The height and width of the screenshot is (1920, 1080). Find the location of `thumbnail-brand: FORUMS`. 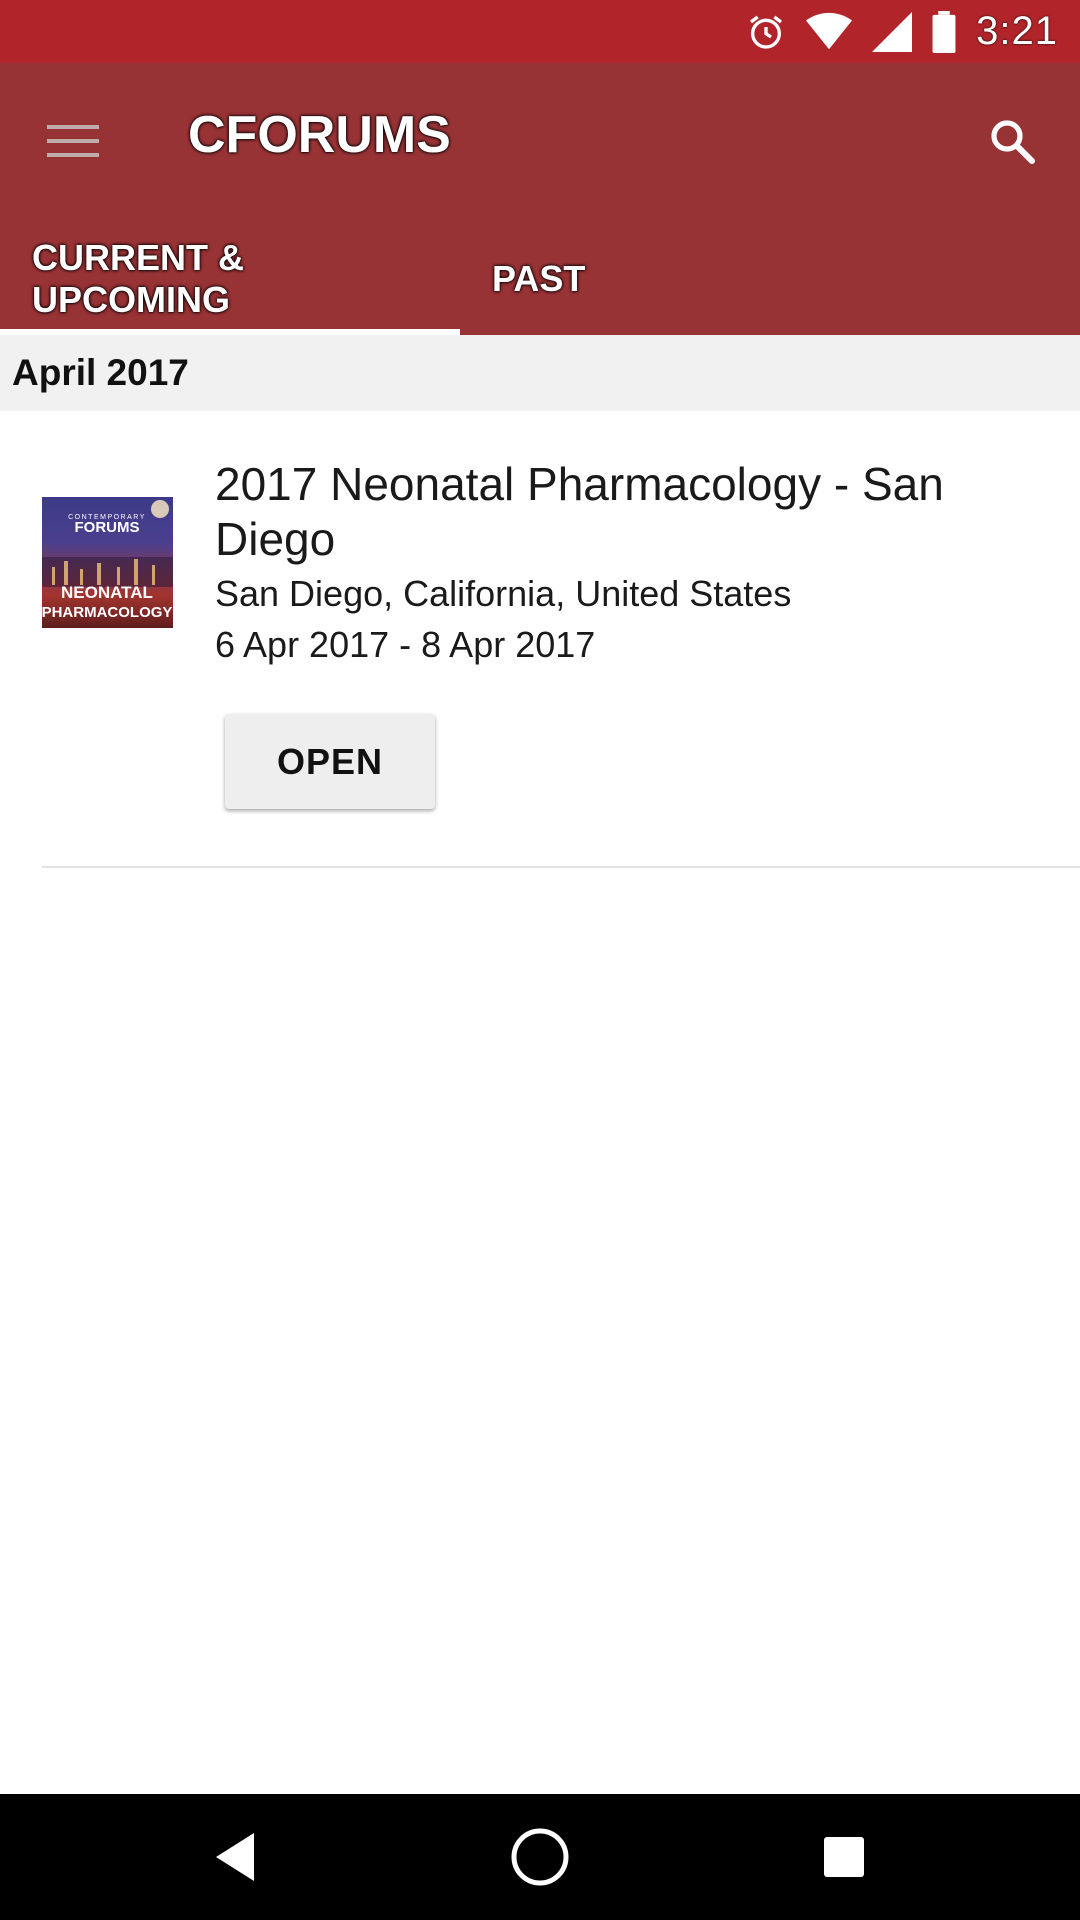

thumbnail-brand: FORUMS is located at coordinates (107, 527).